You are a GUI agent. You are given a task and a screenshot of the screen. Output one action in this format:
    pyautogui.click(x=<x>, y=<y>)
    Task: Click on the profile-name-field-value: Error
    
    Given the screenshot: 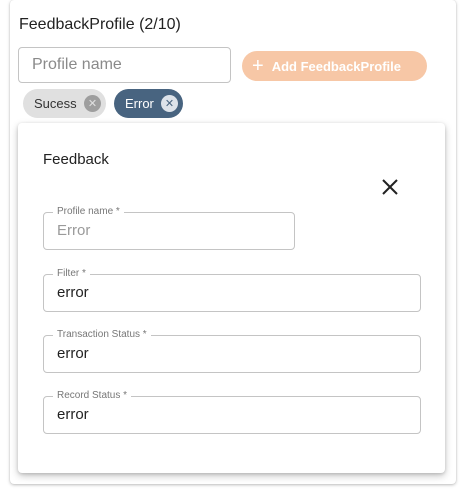 What is the action you would take?
    pyautogui.click(x=74, y=230)
    